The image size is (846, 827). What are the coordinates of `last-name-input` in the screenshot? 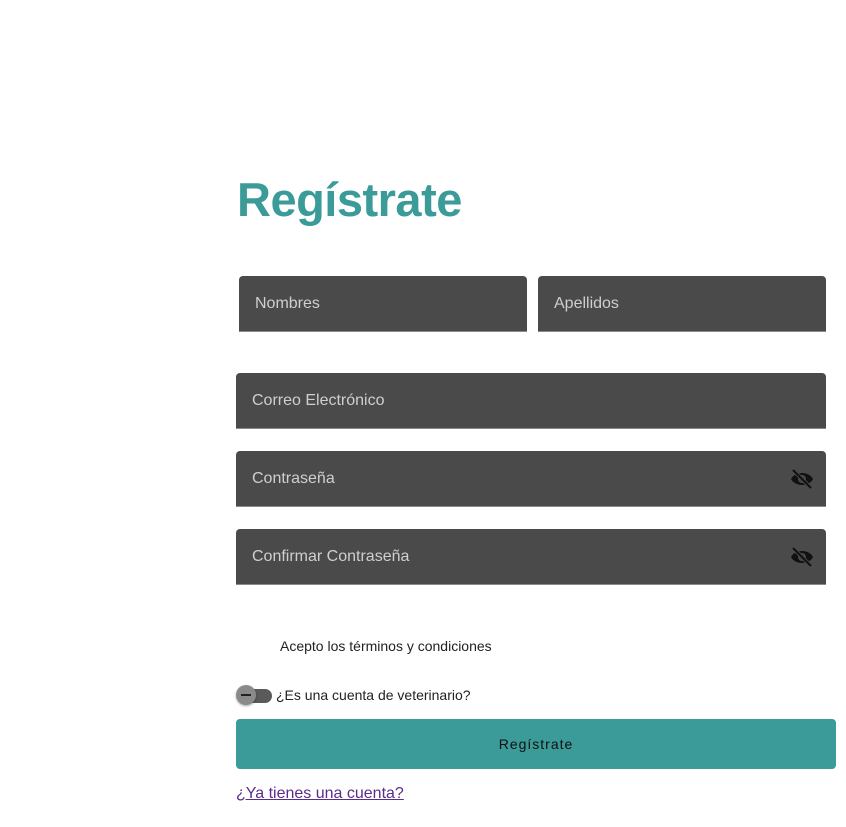 It's located at (682, 304).